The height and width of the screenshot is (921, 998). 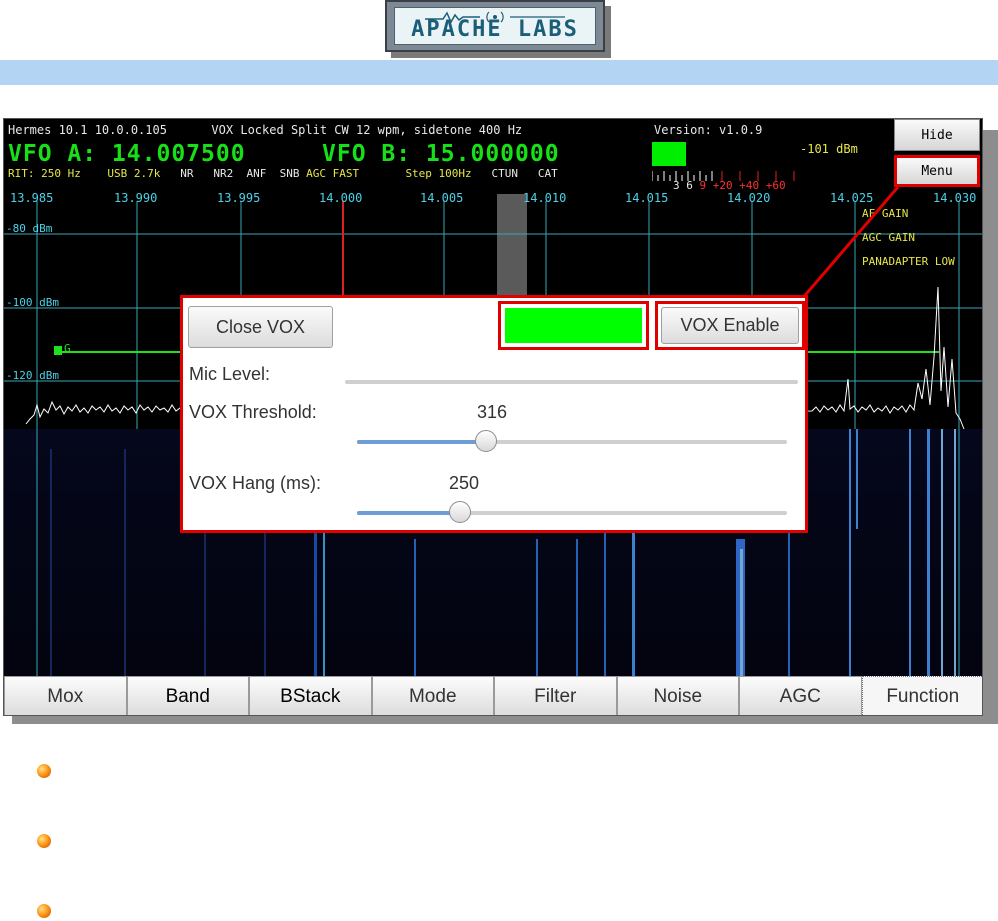 I want to click on vox-enable-frame: VOX Enable, so click(x=730, y=325).